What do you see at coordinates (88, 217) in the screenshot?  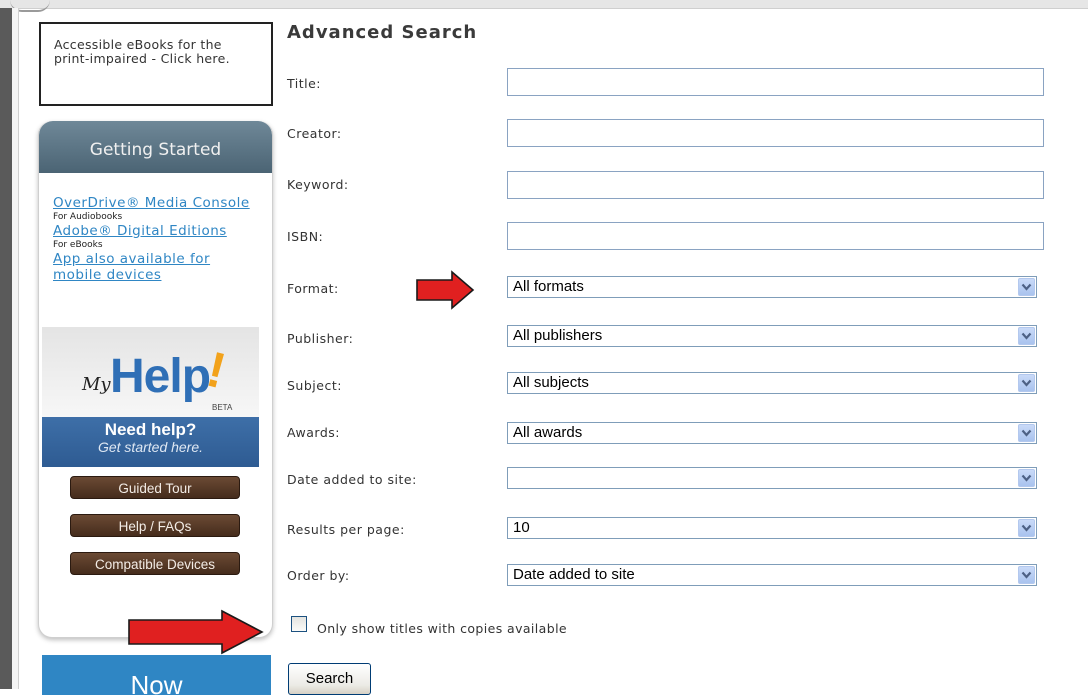 I see `audiobooks-note: For Audiobooks` at bounding box center [88, 217].